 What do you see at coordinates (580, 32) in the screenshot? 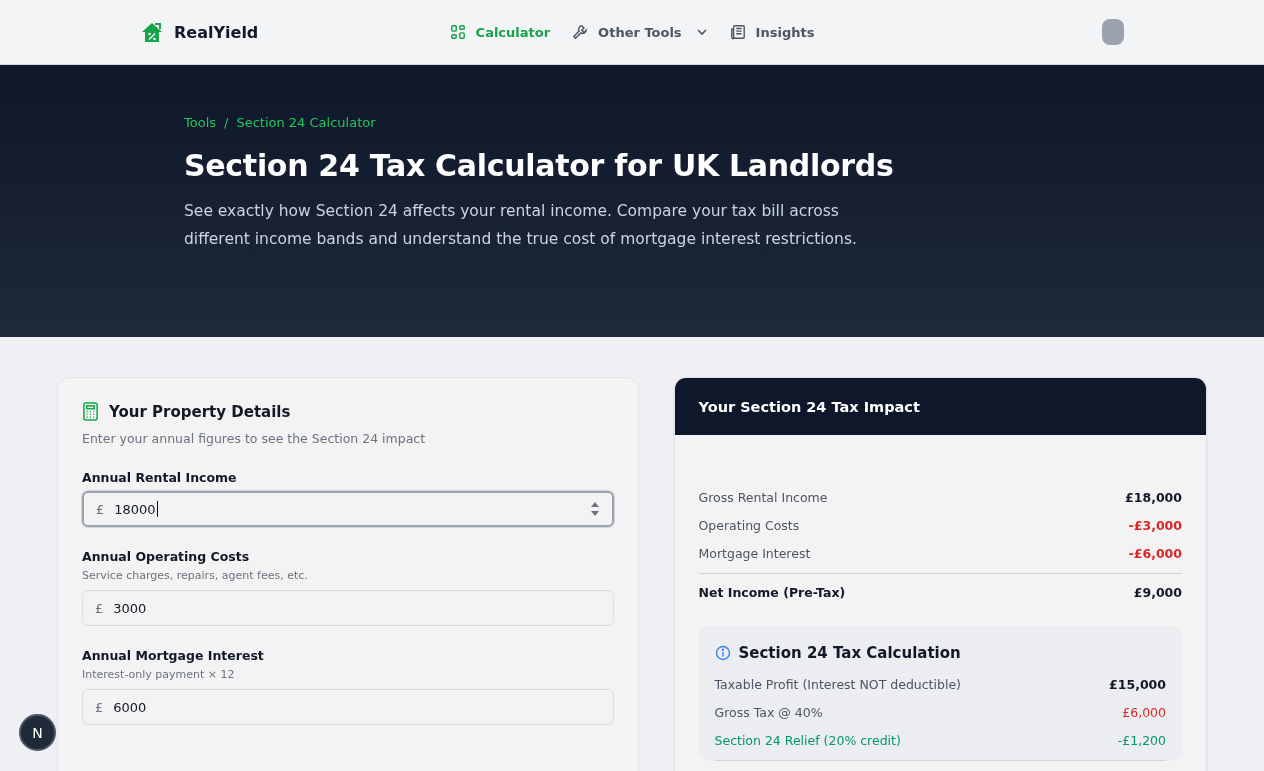
I see `wrench-icon` at bounding box center [580, 32].